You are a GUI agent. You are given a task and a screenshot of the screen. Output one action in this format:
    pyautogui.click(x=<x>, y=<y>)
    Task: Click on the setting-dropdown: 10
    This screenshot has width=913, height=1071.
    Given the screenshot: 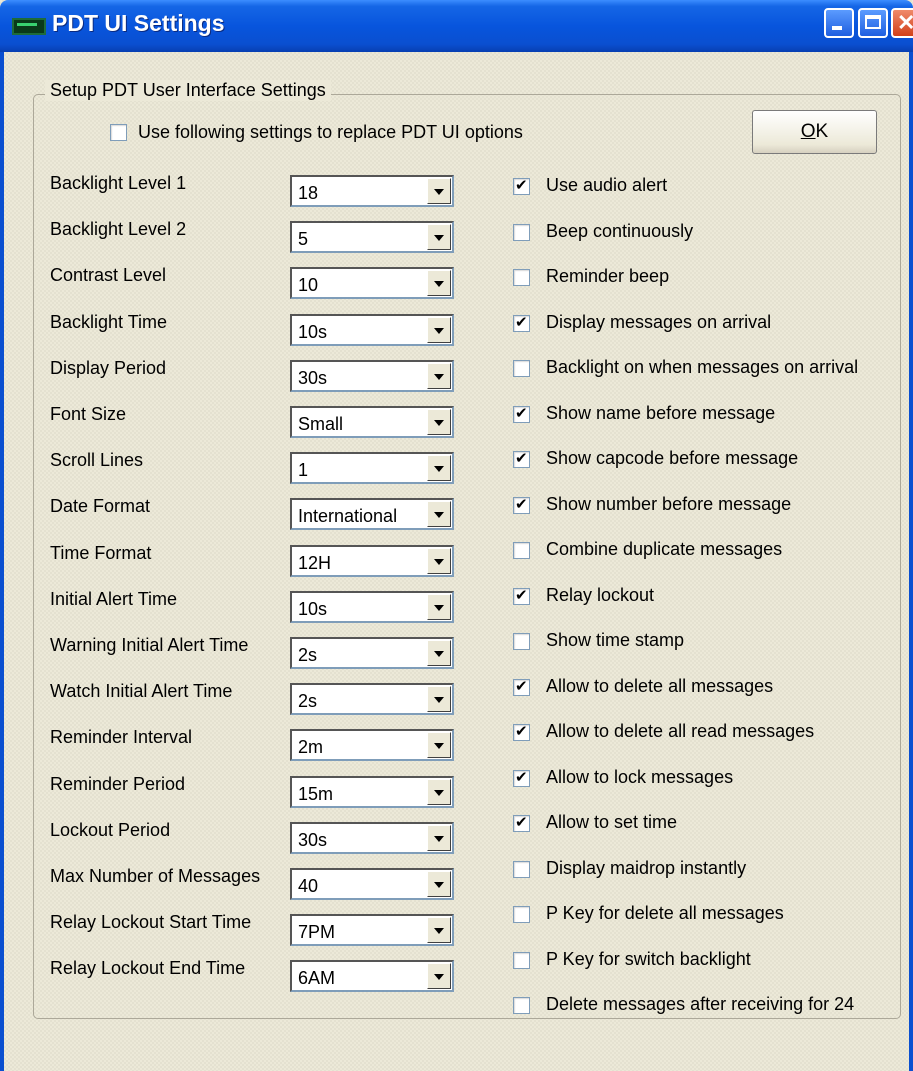 What is the action you would take?
    pyautogui.click(x=372, y=283)
    